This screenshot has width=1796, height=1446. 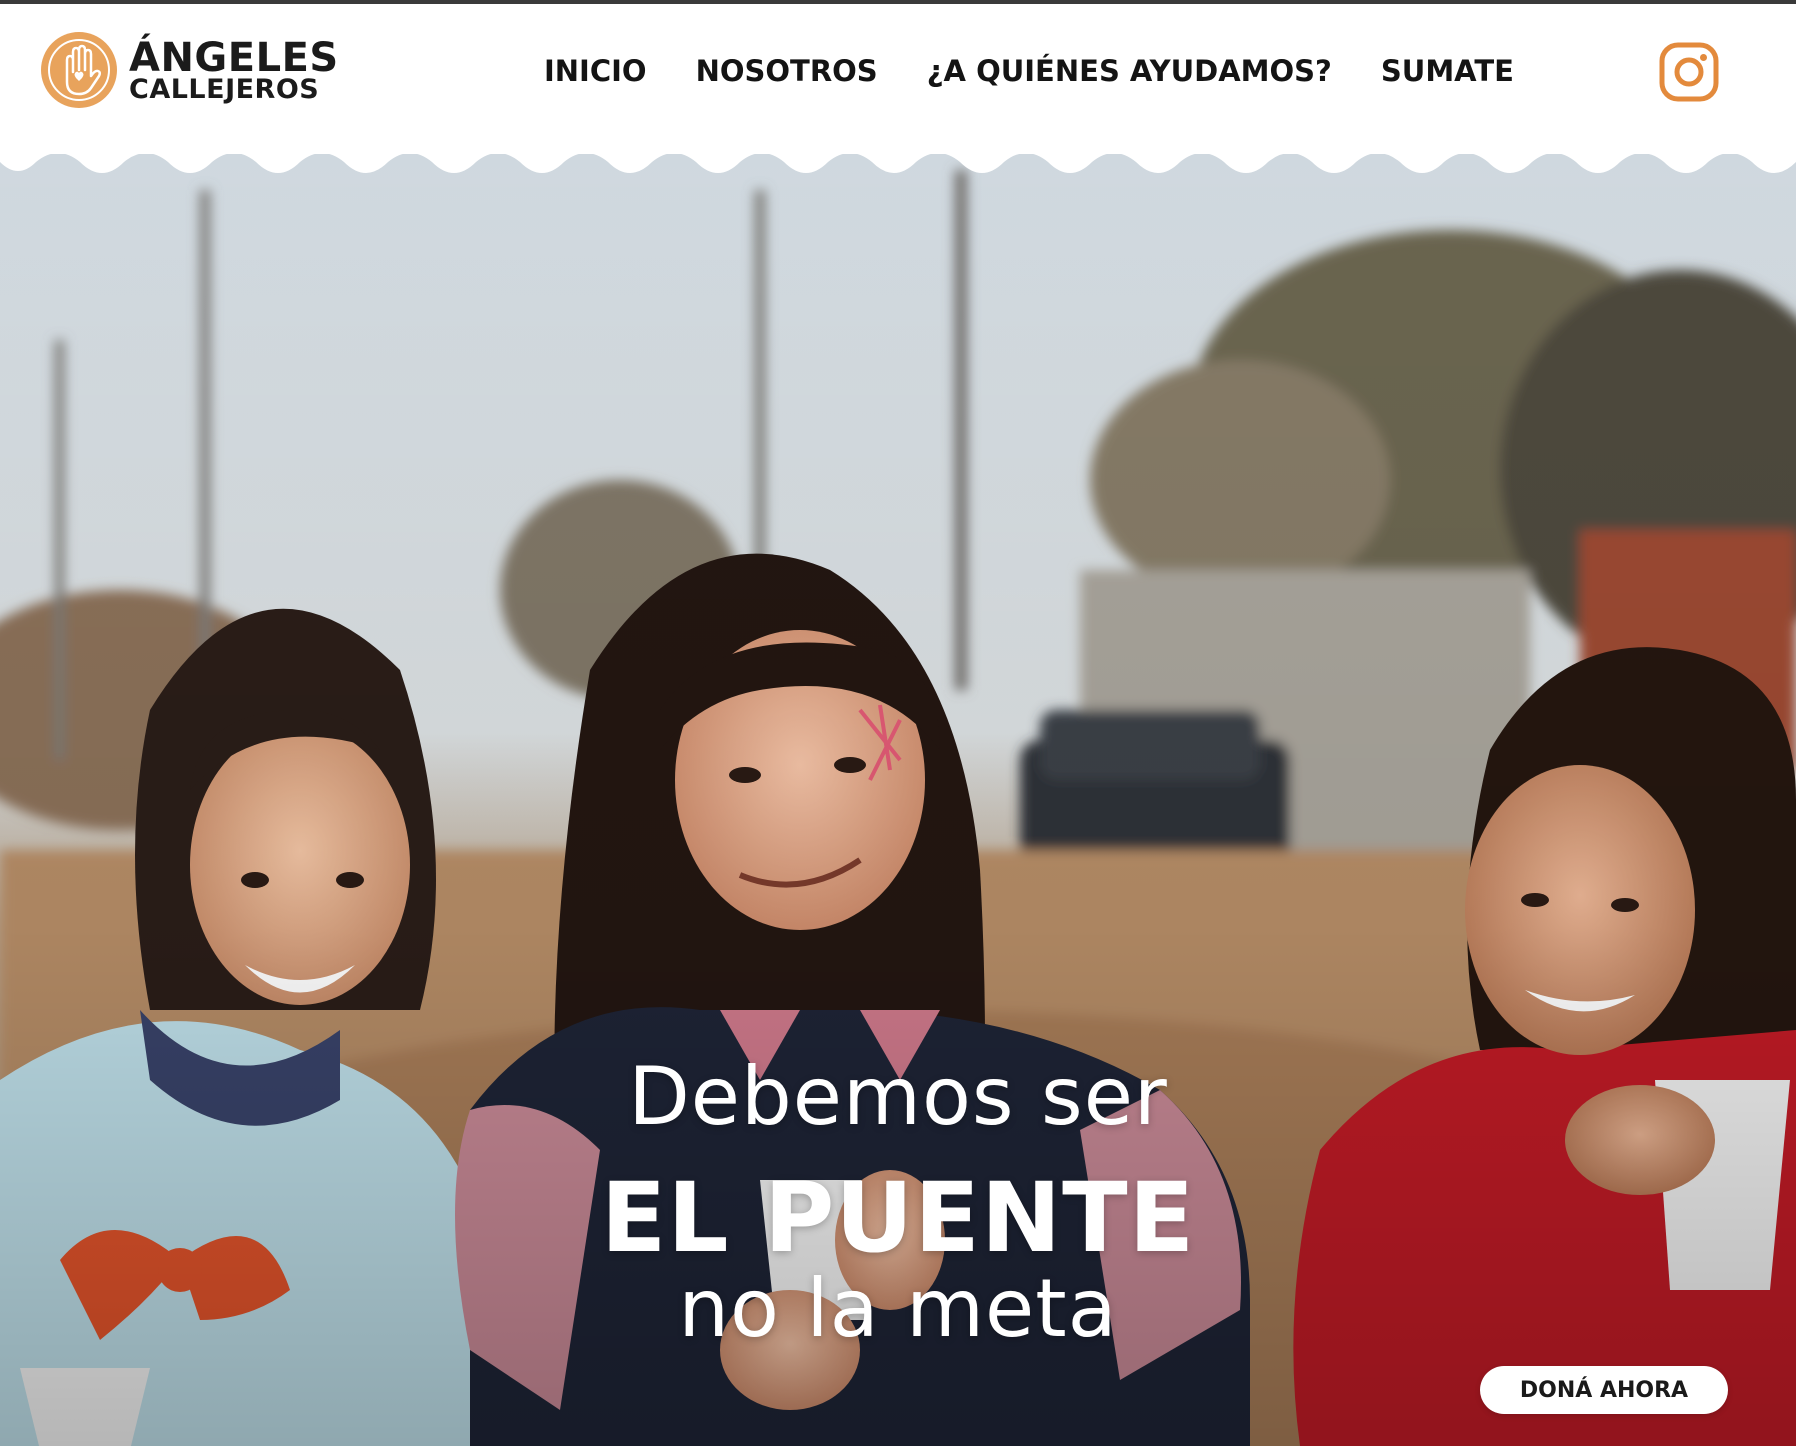 What do you see at coordinates (234, 57) in the screenshot?
I see `brand-name-line1: ÁNGELES` at bounding box center [234, 57].